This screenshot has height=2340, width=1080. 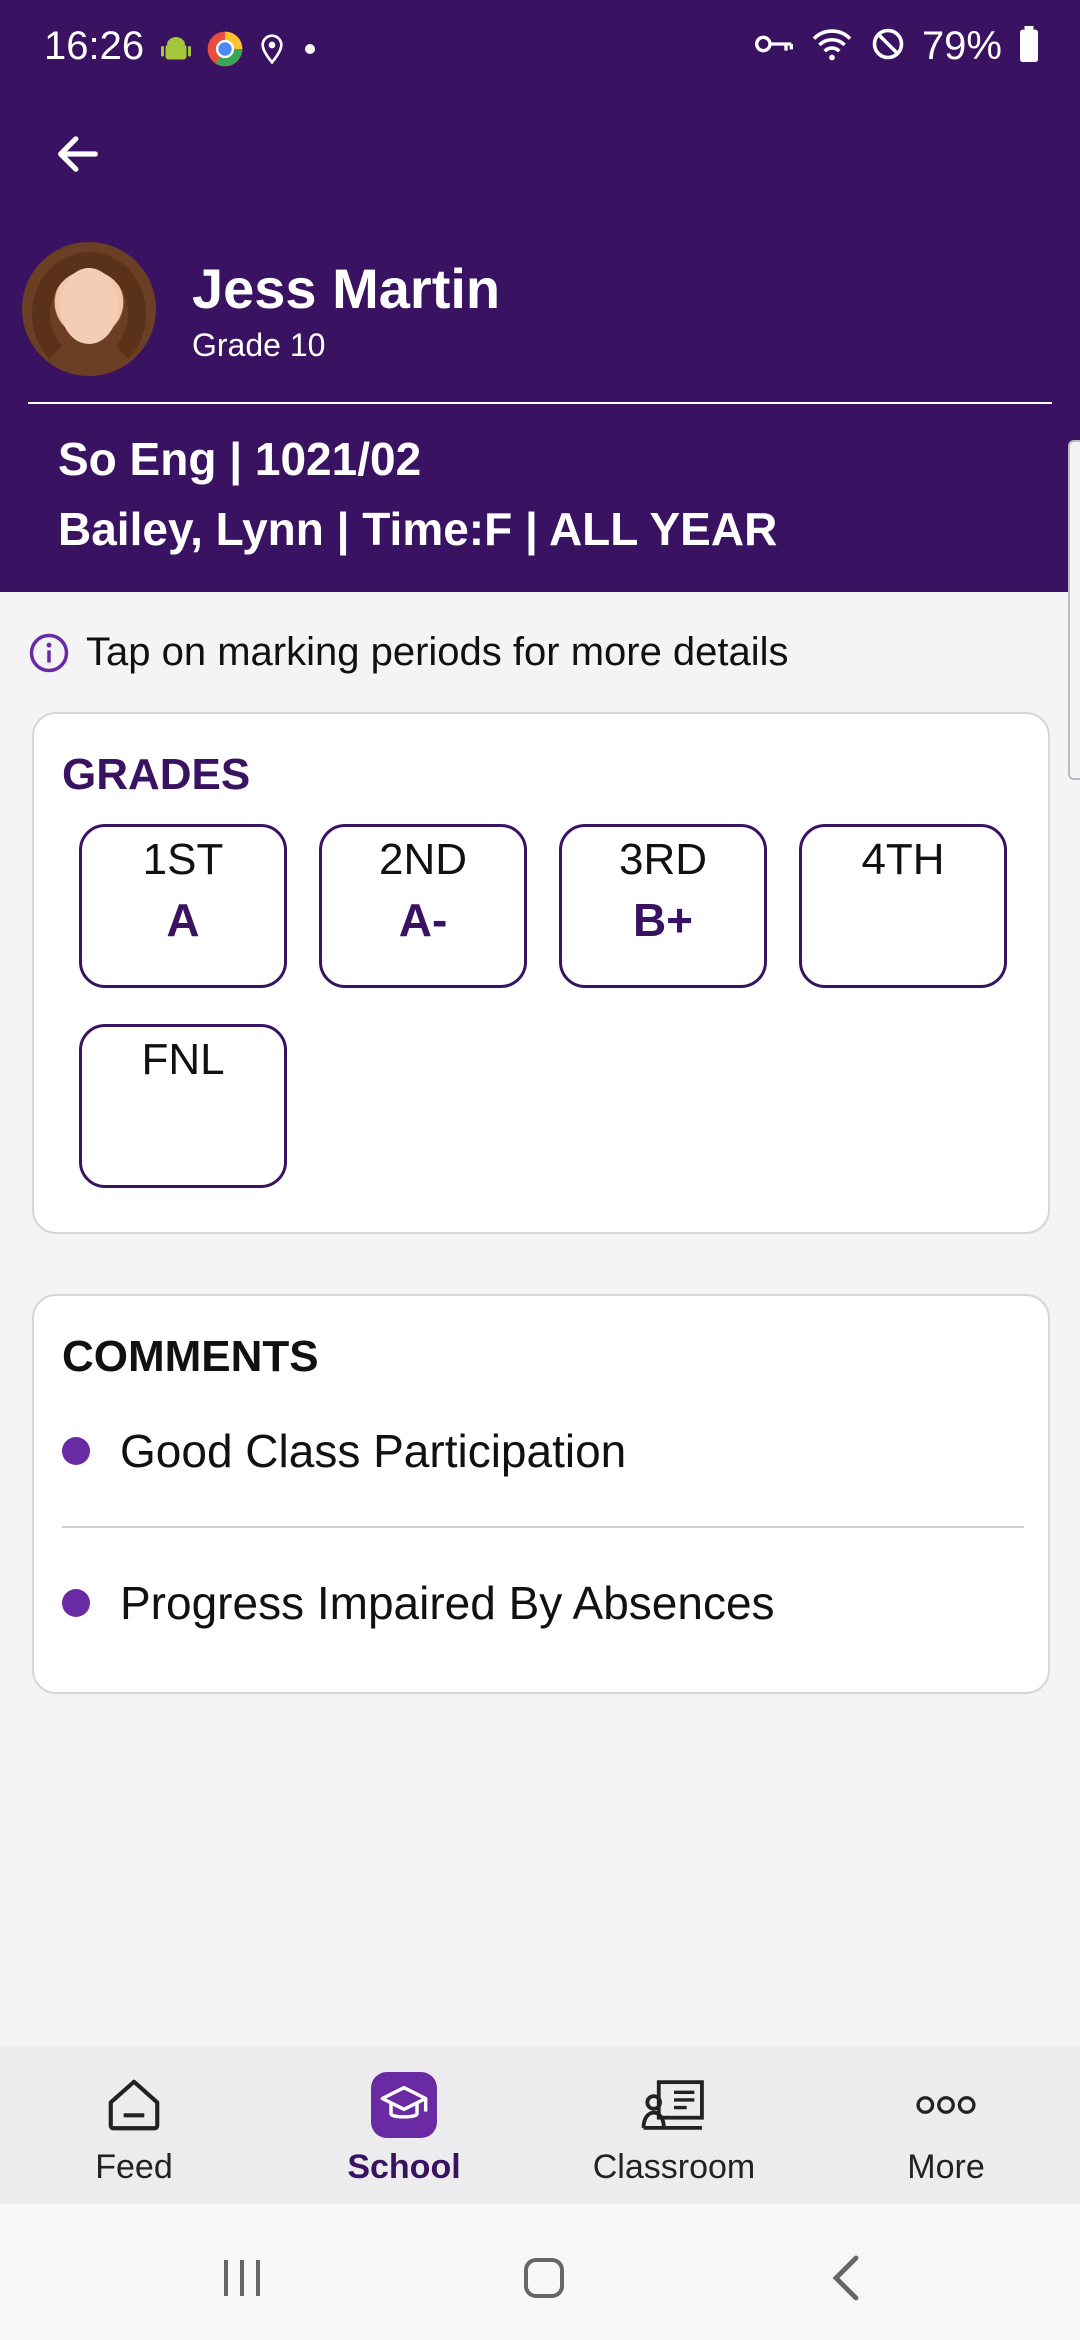 I want to click on student-profile: Jess Martin Grade 10, so click(x=261, y=309).